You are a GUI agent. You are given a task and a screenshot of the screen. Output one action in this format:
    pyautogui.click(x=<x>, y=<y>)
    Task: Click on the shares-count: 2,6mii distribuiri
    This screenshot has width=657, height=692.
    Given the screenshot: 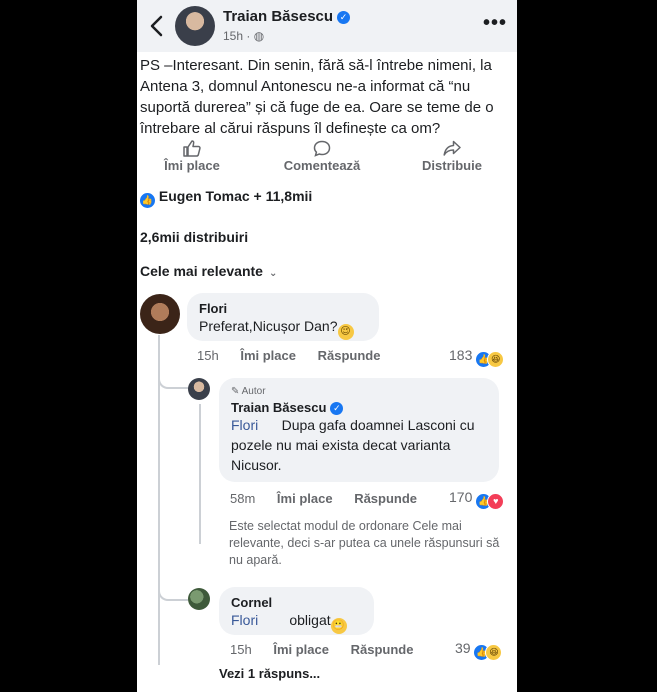 What is the action you would take?
    pyautogui.click(x=194, y=237)
    